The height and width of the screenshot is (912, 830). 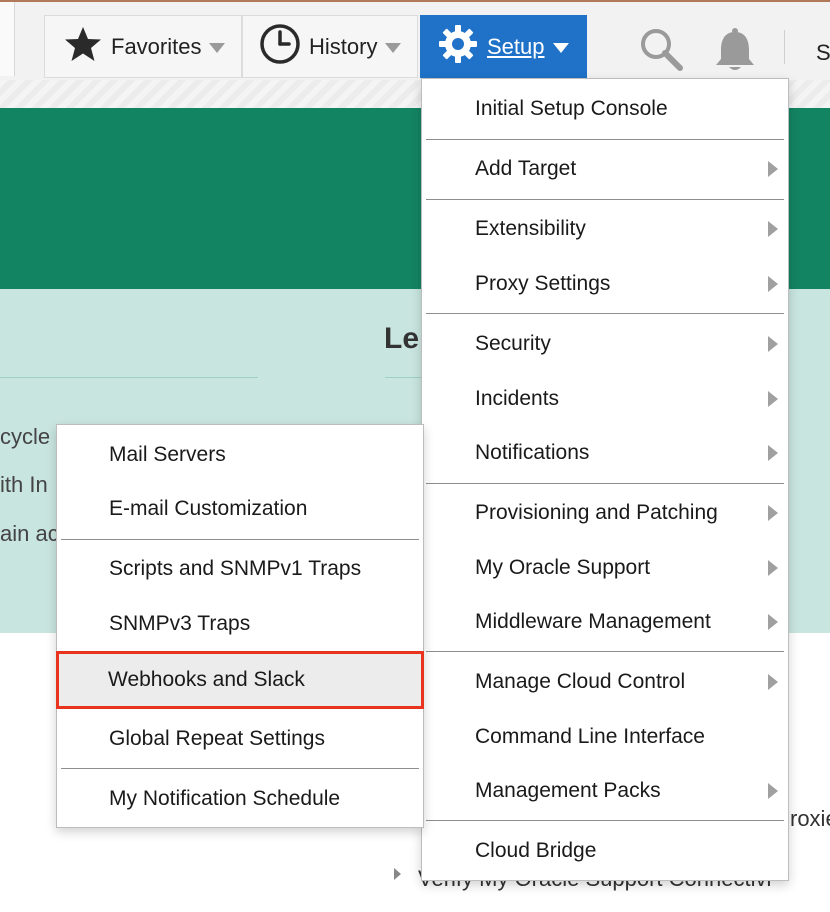 What do you see at coordinates (516, 46) in the screenshot?
I see `setup-label: Setup` at bounding box center [516, 46].